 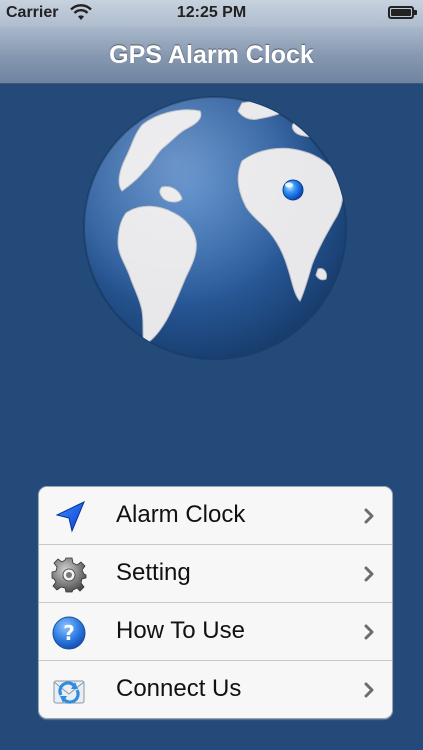 I want to click on page-title: GPS Alarm Clock, so click(x=211, y=54).